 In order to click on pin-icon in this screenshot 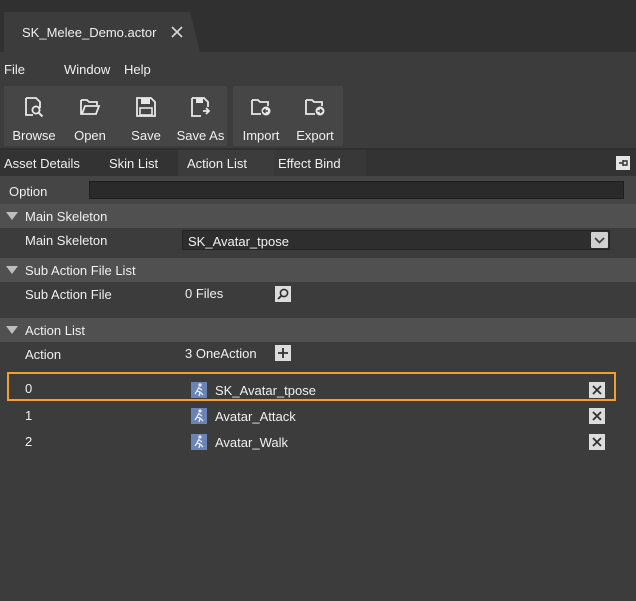, I will do `click(623, 163)`.